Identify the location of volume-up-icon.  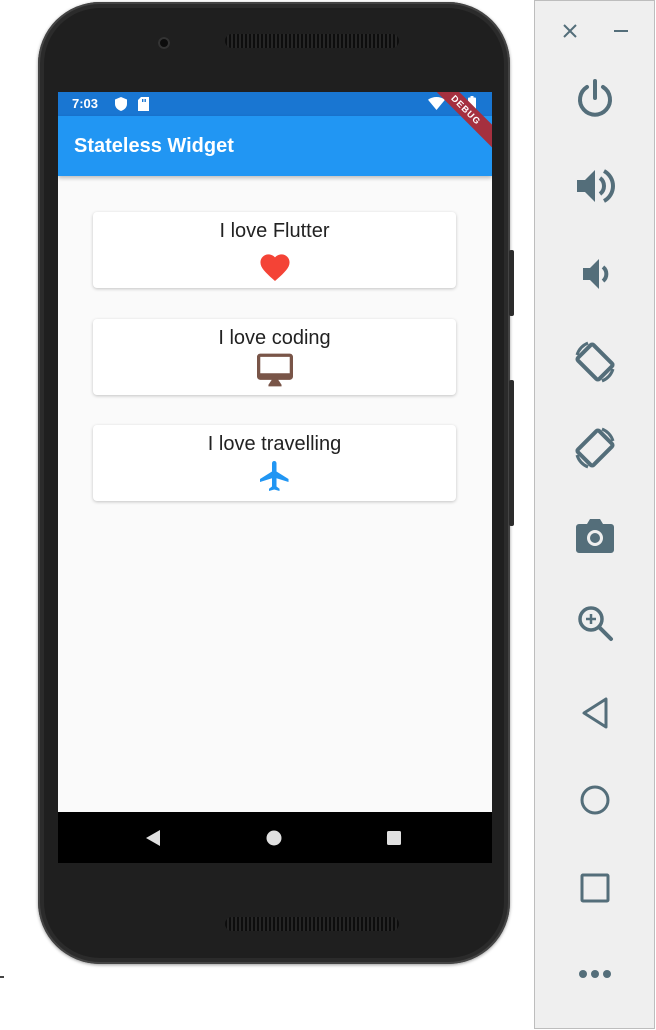
(595, 186).